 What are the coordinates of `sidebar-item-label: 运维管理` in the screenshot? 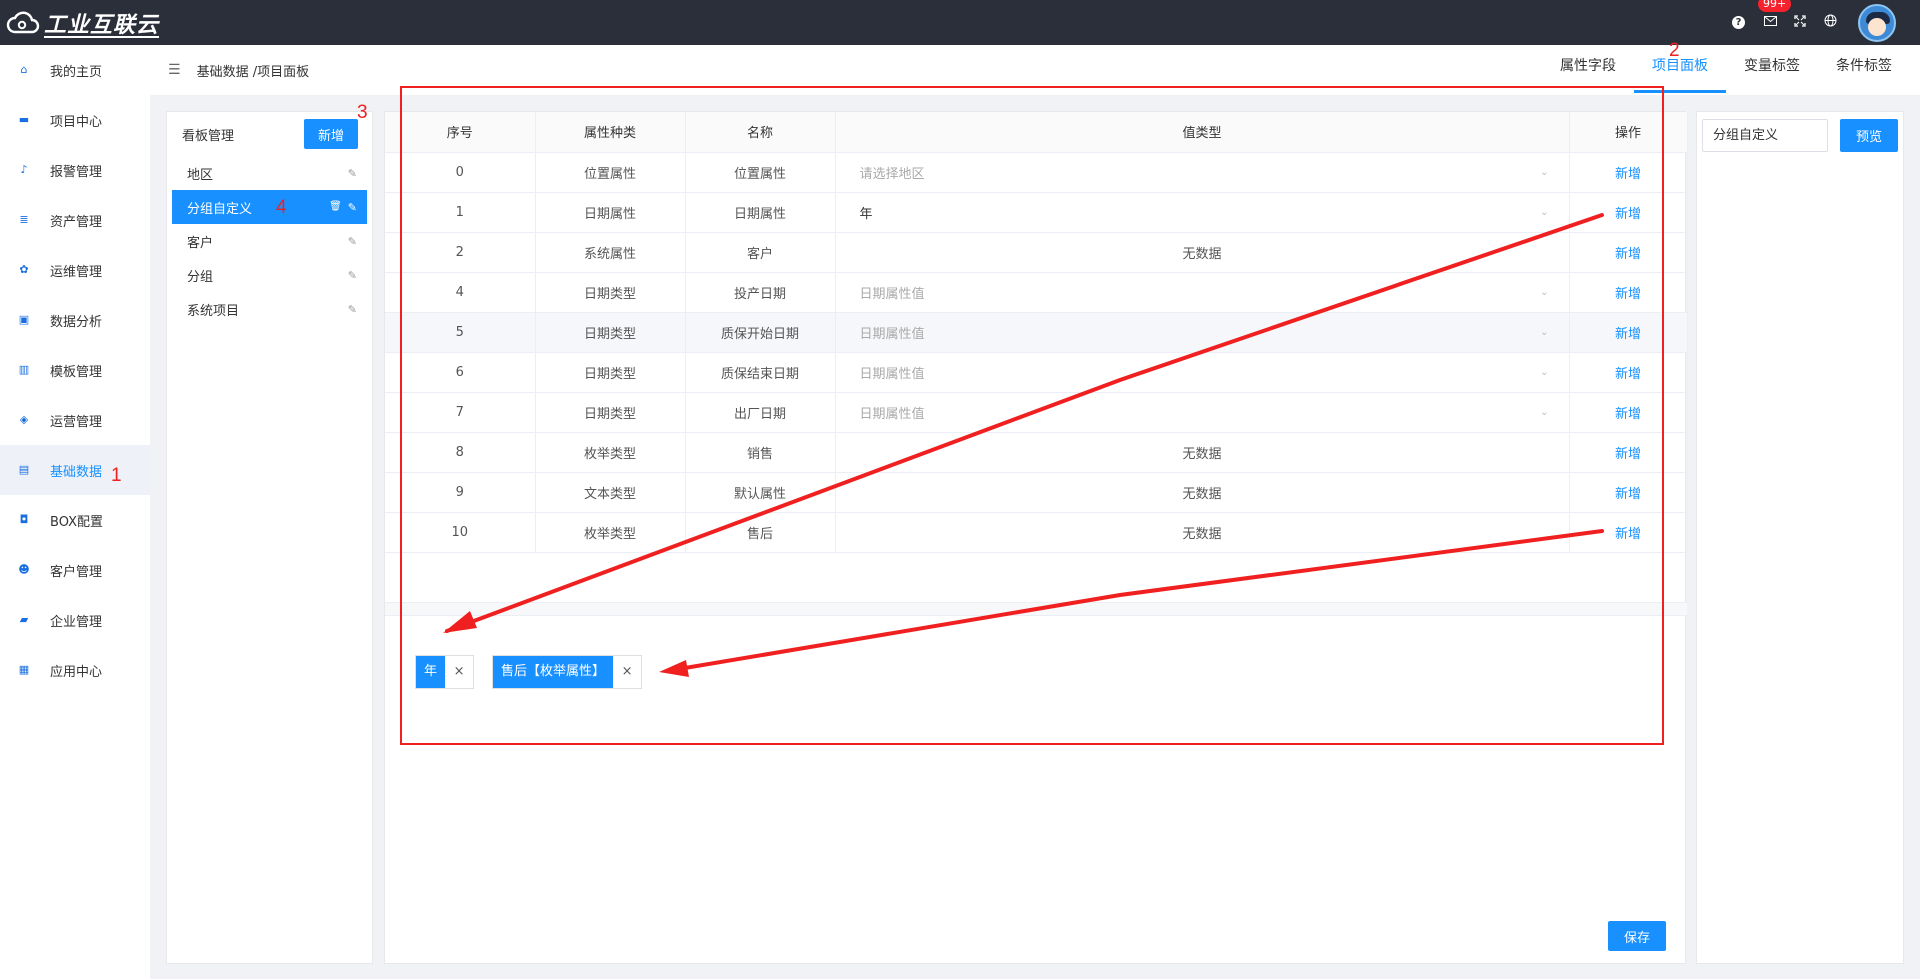 It's located at (76, 272).